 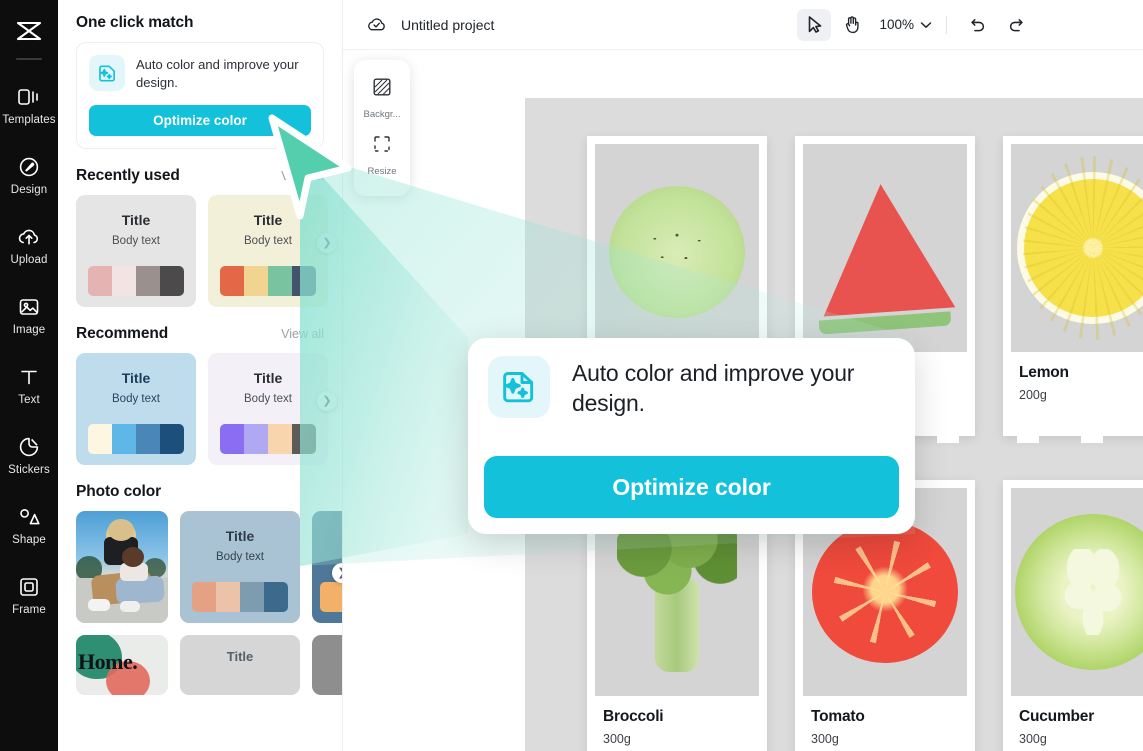 I want to click on canvas-tools: 100%, so click(x=915, y=24).